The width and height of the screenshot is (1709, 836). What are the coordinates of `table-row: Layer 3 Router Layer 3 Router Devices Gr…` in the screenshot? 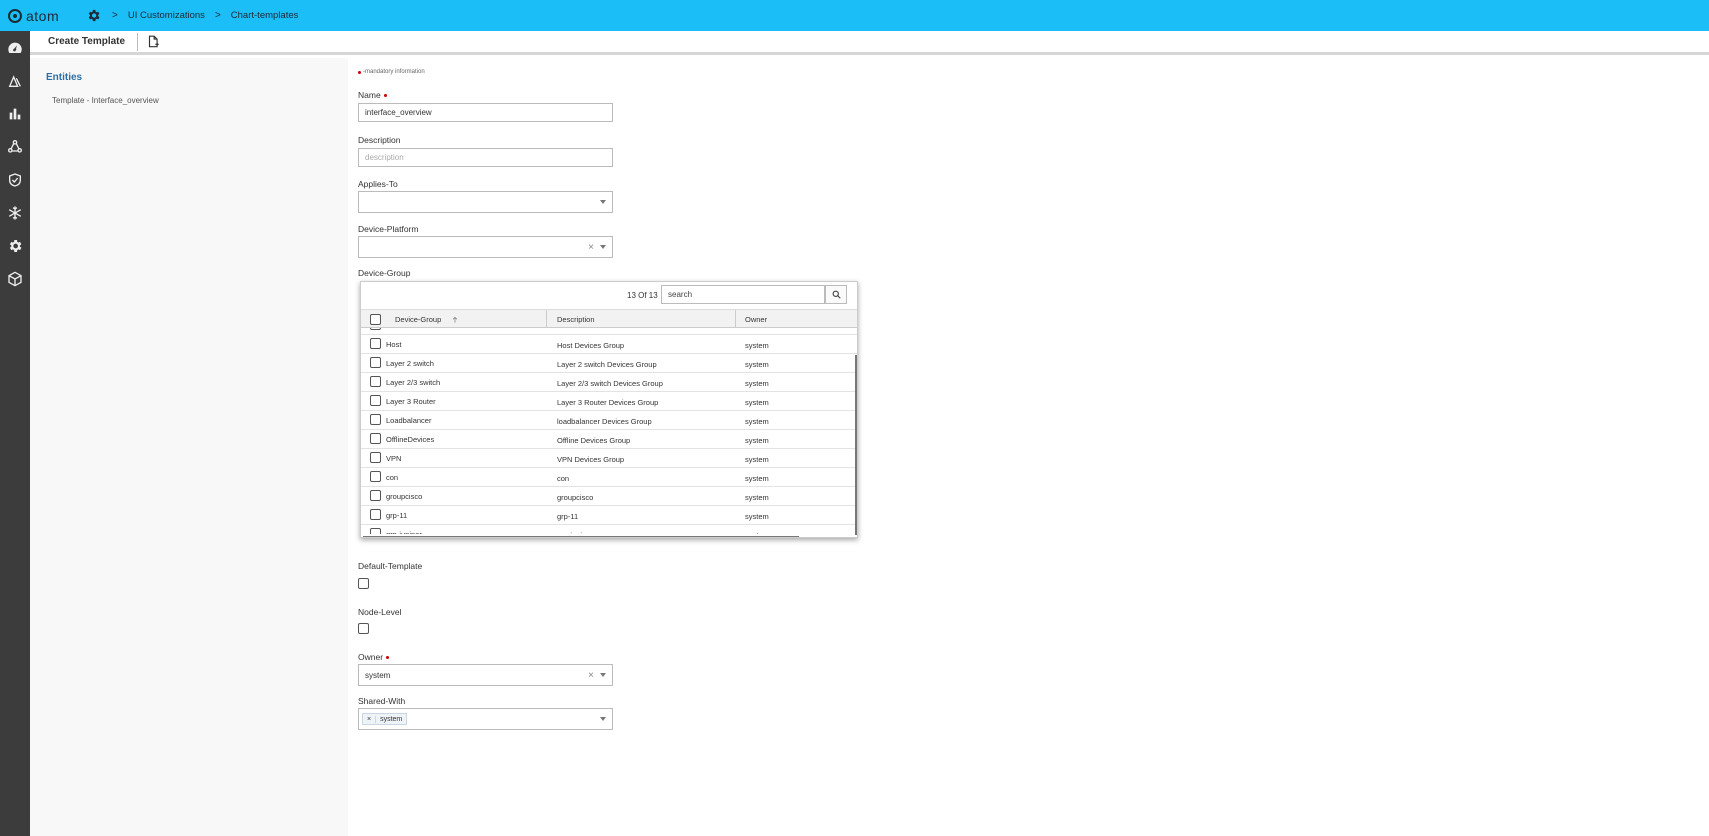 It's located at (609, 401).